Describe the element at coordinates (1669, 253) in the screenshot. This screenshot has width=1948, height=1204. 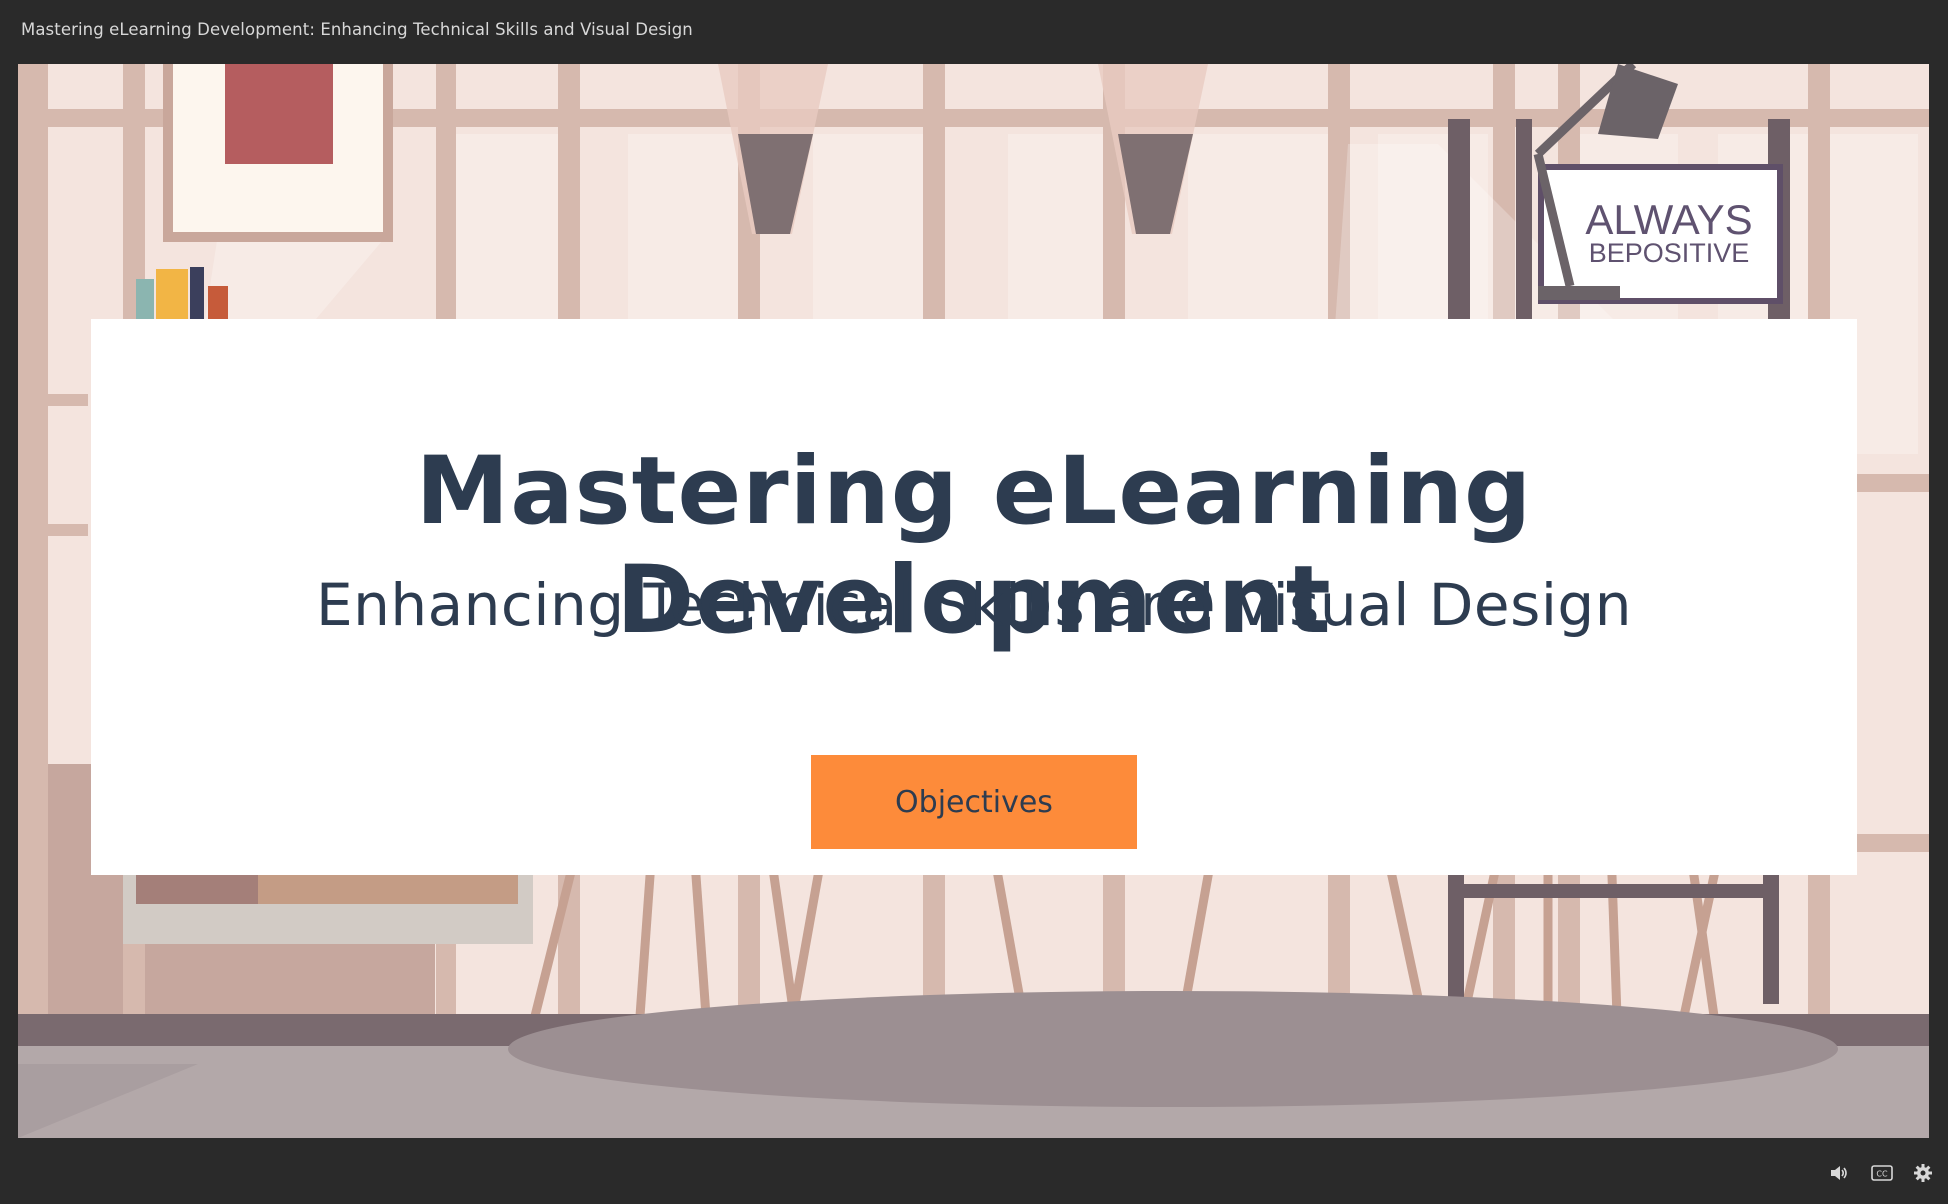
I see `sign-text-bepositive: BEPOSITIVE` at that location.